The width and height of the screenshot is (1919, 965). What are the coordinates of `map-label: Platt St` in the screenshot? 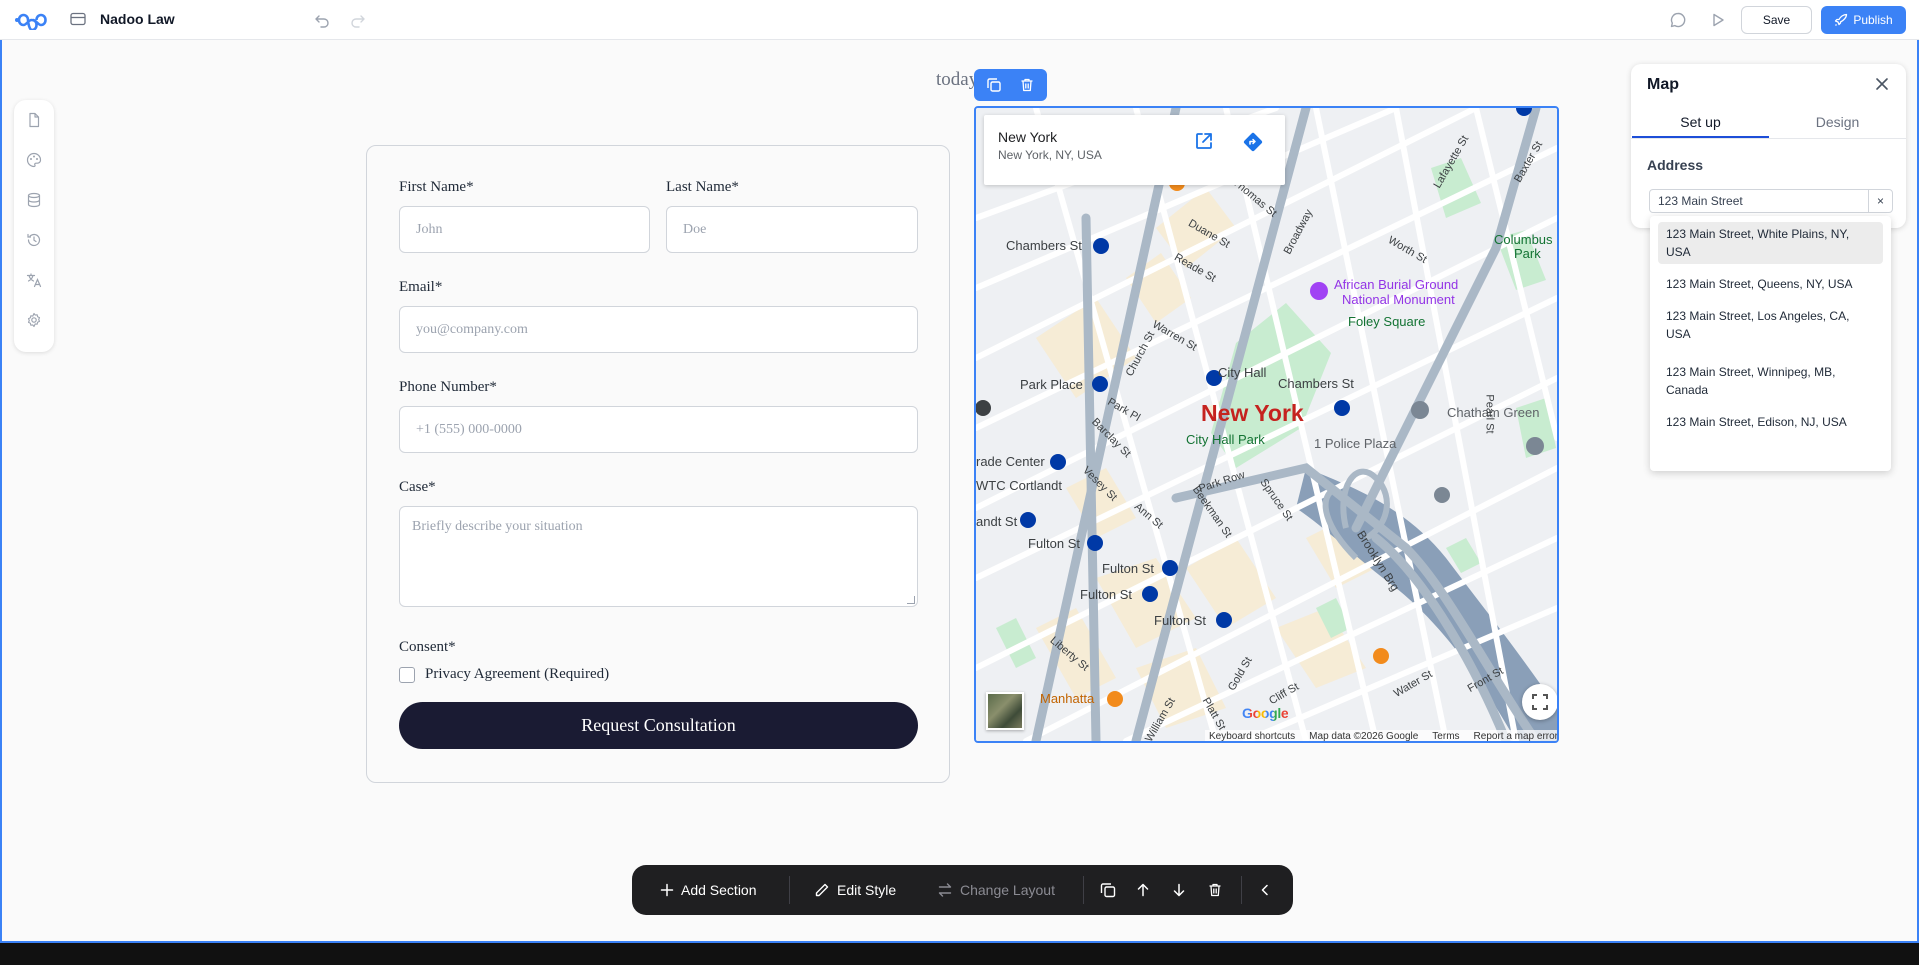 It's located at (1213, 714).